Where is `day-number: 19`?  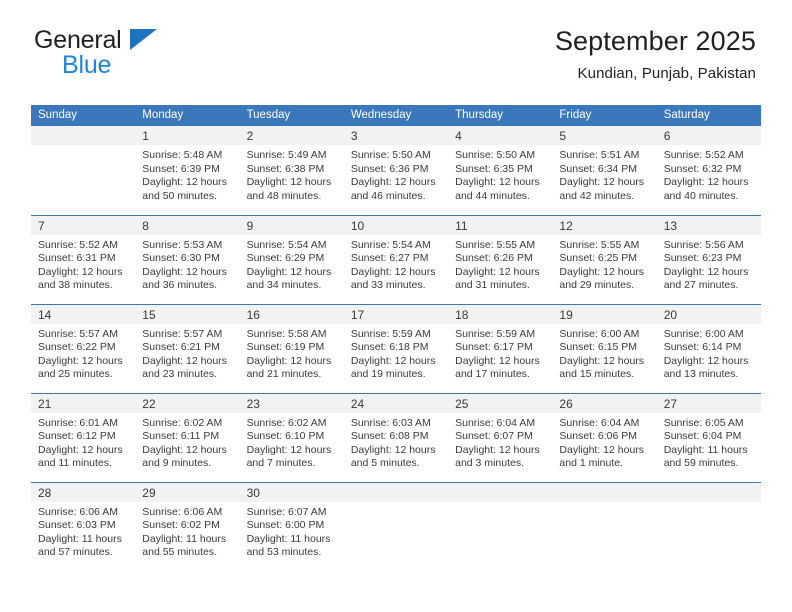 day-number: 19 is located at coordinates (604, 314).